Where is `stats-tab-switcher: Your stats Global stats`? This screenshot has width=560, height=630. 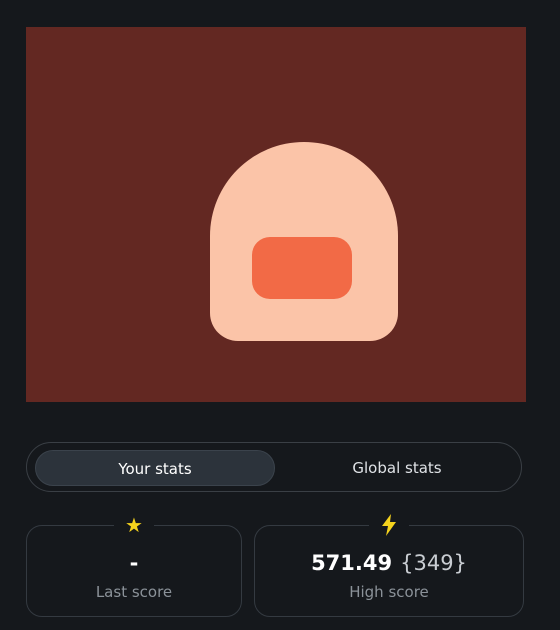 stats-tab-switcher: Your stats Global stats is located at coordinates (274, 467).